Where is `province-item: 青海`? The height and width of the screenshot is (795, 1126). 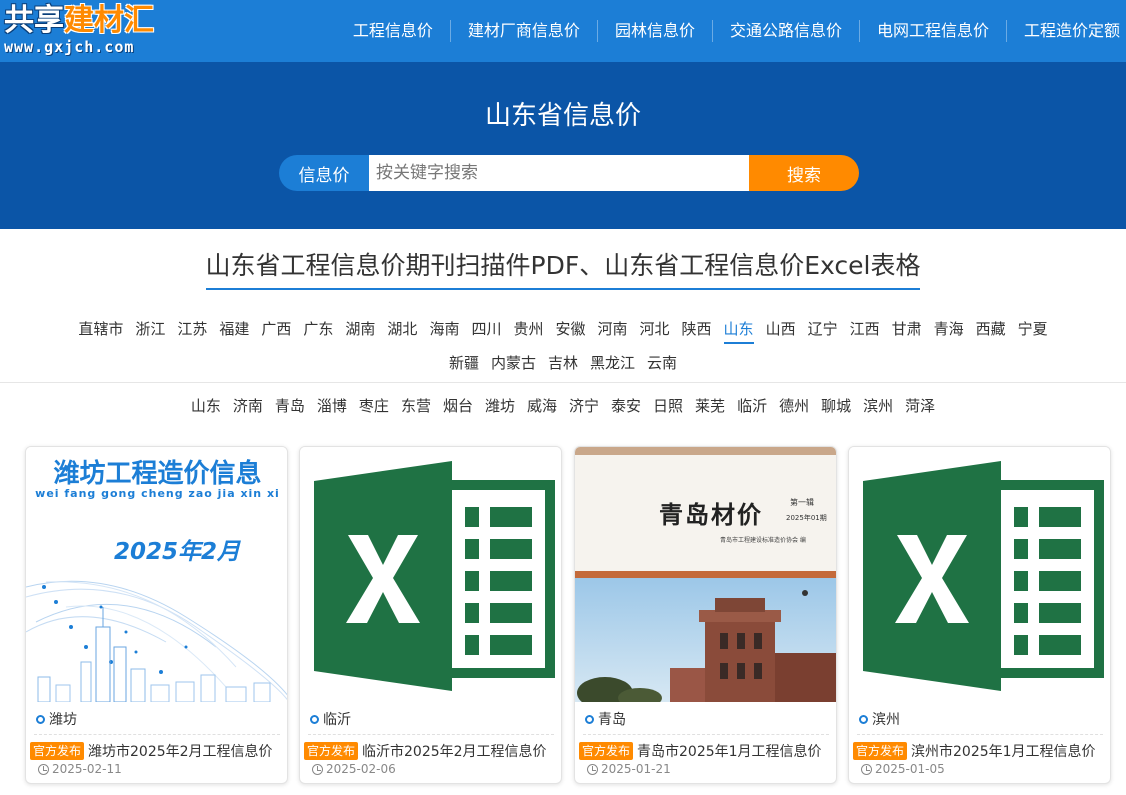
province-item: 青海 is located at coordinates (949, 329).